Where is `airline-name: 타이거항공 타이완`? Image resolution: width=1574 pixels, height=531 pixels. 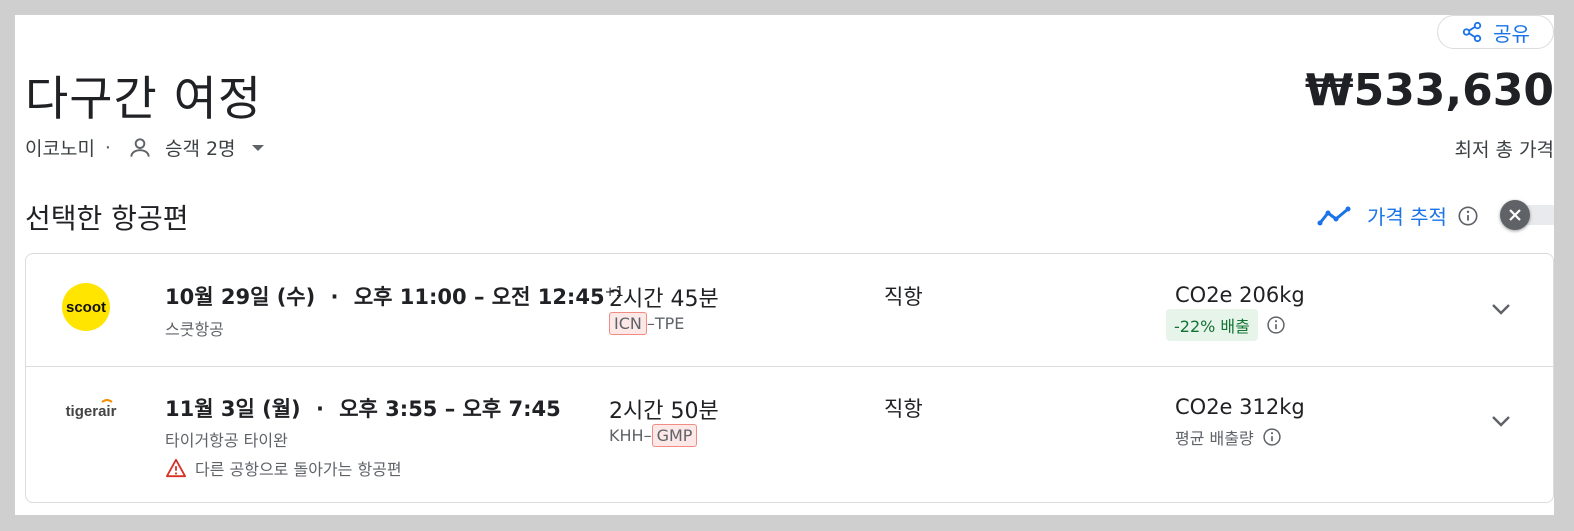 airline-name: 타이거항공 타이완 is located at coordinates (226, 440).